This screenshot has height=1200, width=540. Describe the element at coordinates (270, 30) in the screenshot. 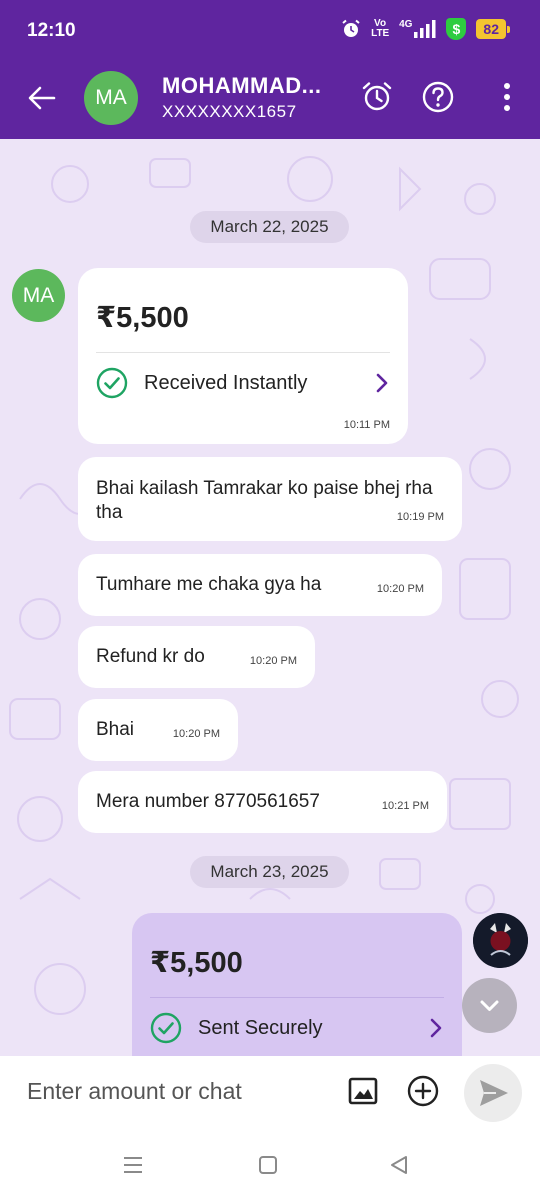

I see `status-bar: 12:10 Vo LTE 4G $ 82` at that location.